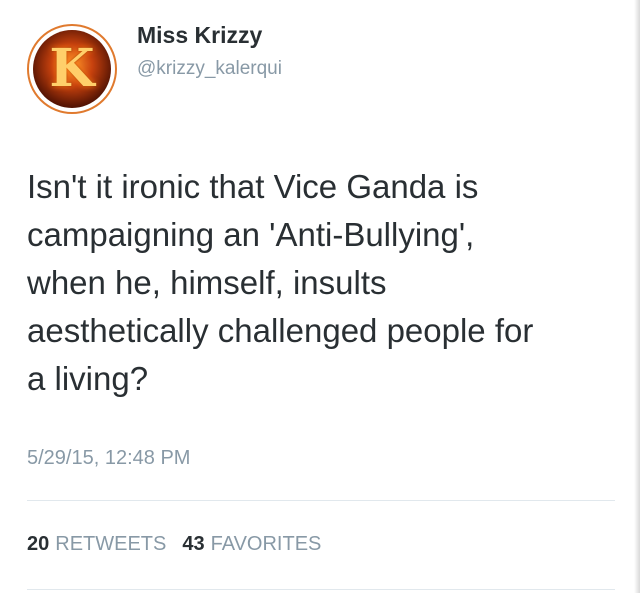 The image size is (640, 593). What do you see at coordinates (108, 458) in the screenshot?
I see `tweet-timestamp: 5/29/15, 12:48 PM` at bounding box center [108, 458].